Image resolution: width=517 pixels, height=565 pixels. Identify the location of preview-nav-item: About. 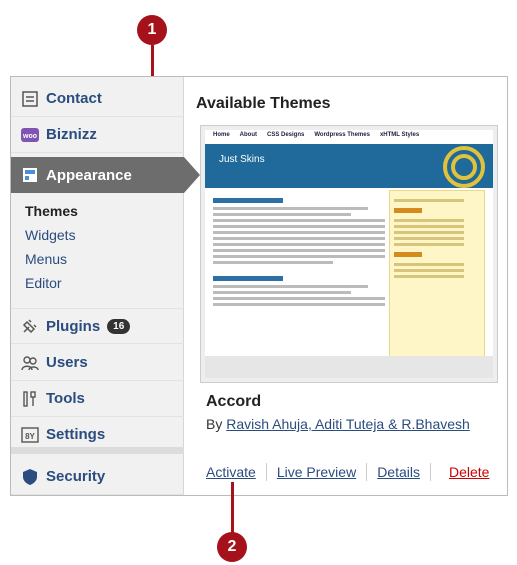
(248, 135).